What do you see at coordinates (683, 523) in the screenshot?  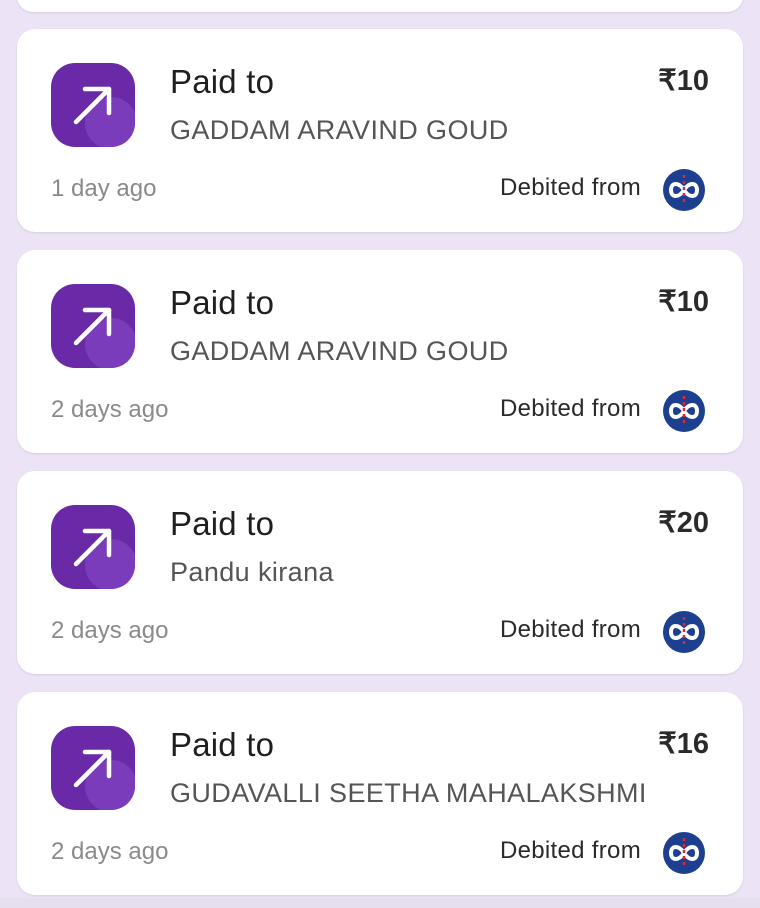 I see `amount: ₹20` at bounding box center [683, 523].